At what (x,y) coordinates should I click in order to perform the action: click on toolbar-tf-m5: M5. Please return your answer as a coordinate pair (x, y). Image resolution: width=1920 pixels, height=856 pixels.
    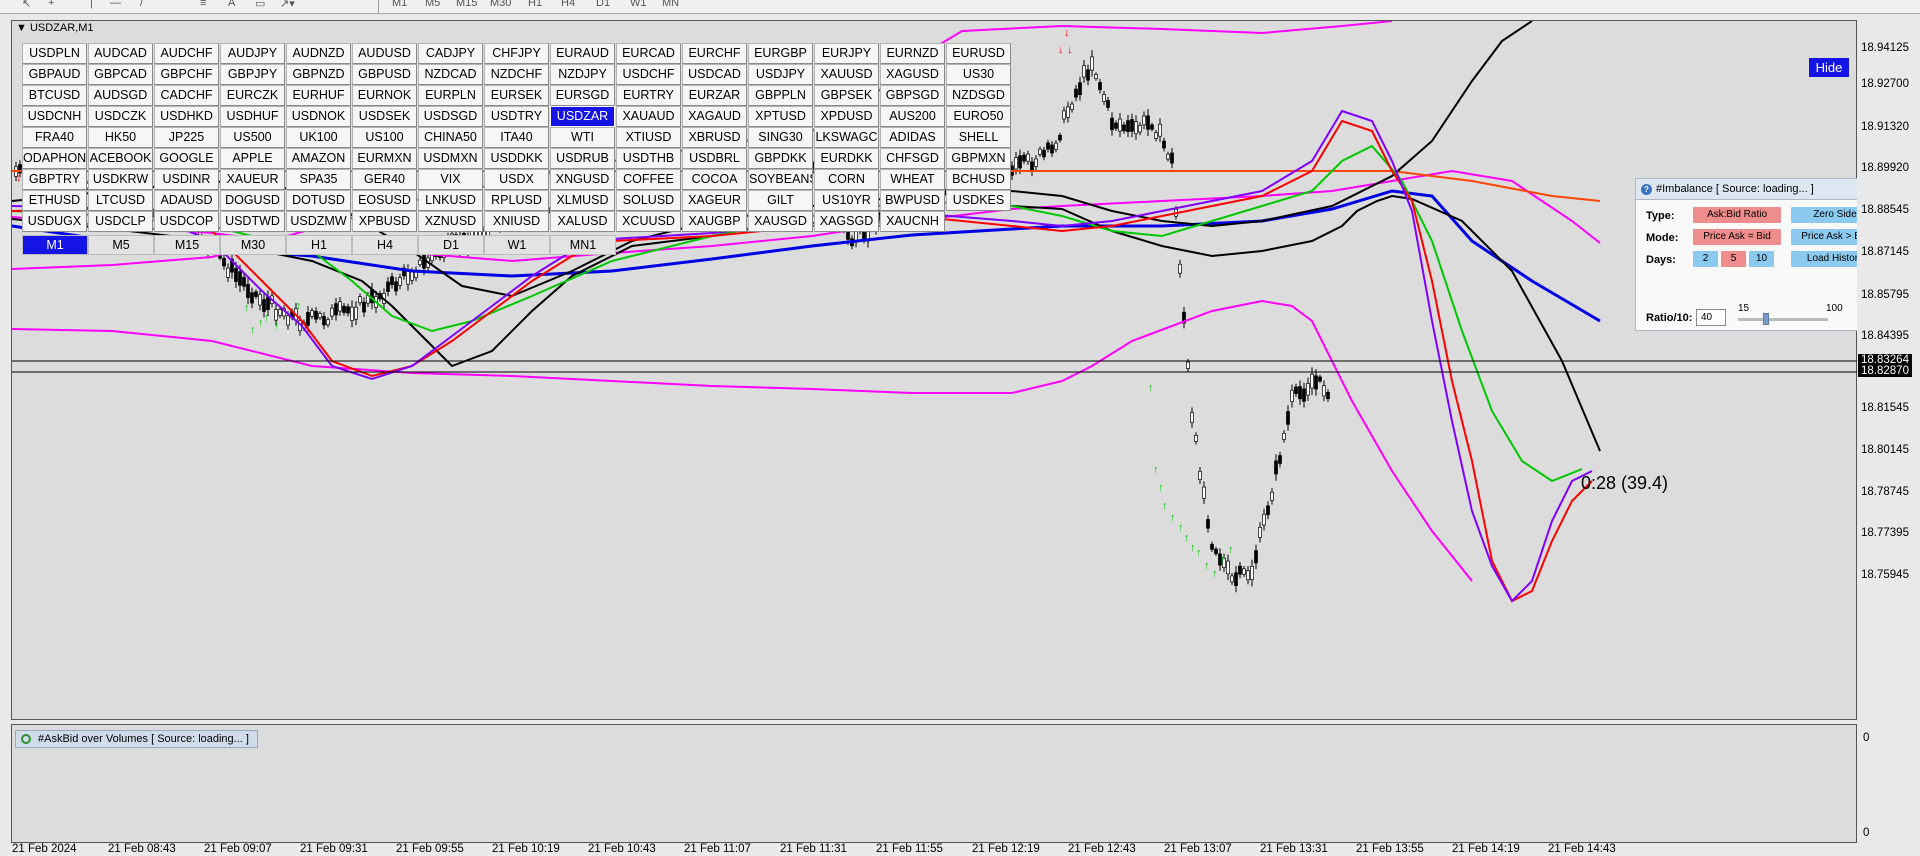
    Looking at the image, I should click on (432, 4).